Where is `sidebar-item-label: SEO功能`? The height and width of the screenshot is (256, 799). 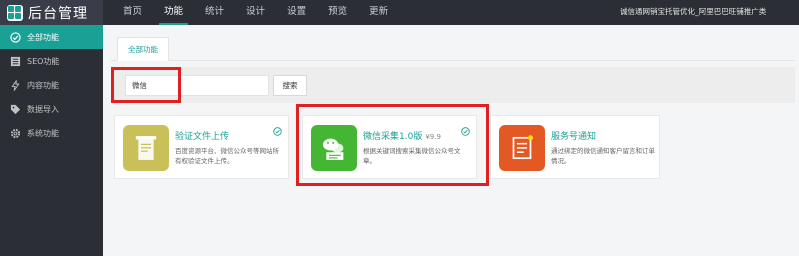 sidebar-item-label: SEO功能 is located at coordinates (43, 61).